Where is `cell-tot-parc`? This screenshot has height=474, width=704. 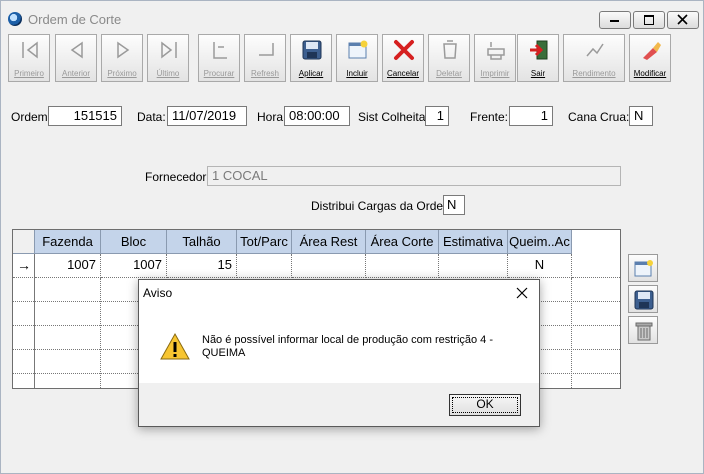
cell-tot-parc is located at coordinates (264, 266).